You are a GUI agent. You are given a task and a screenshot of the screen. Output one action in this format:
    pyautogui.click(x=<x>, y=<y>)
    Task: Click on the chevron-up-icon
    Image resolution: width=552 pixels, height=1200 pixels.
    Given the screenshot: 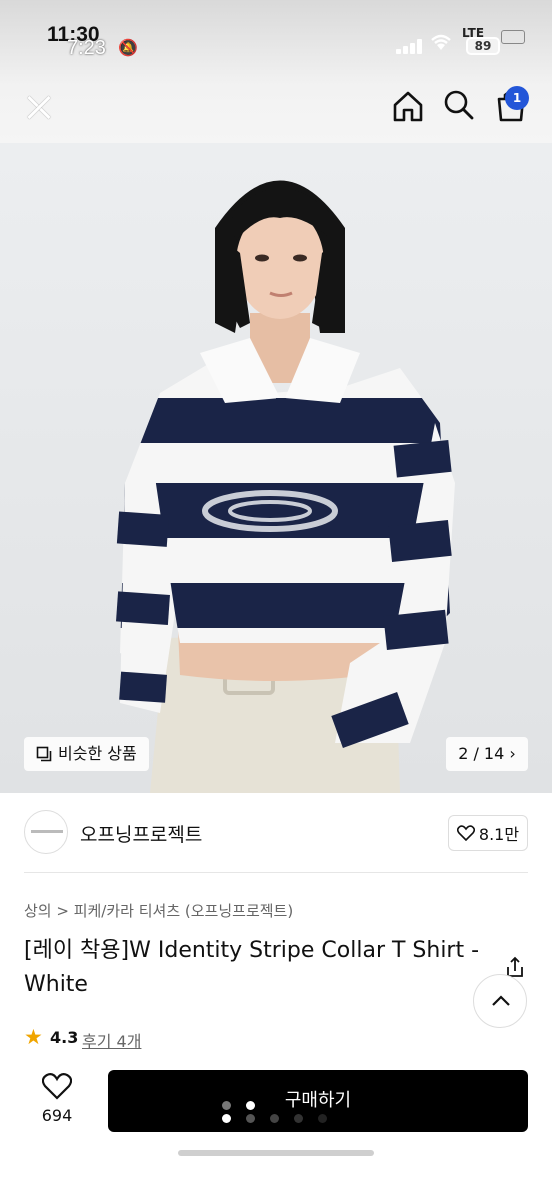 What is the action you would take?
    pyautogui.click(x=501, y=1000)
    